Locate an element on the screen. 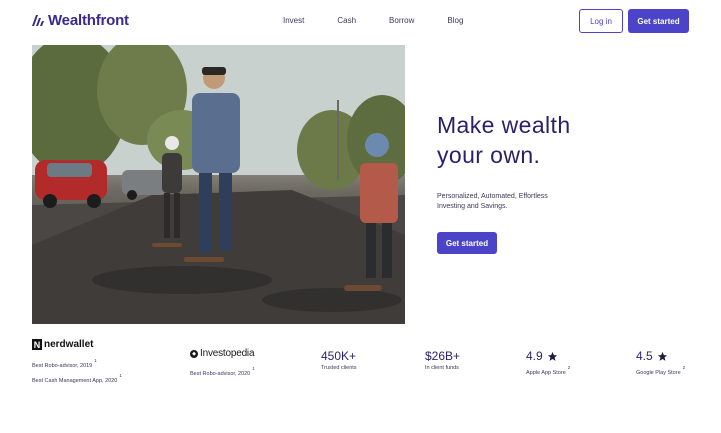 The width and height of the screenshot is (721, 433). hero-subtext-line2: Investing and Savings. is located at coordinates (472, 206).